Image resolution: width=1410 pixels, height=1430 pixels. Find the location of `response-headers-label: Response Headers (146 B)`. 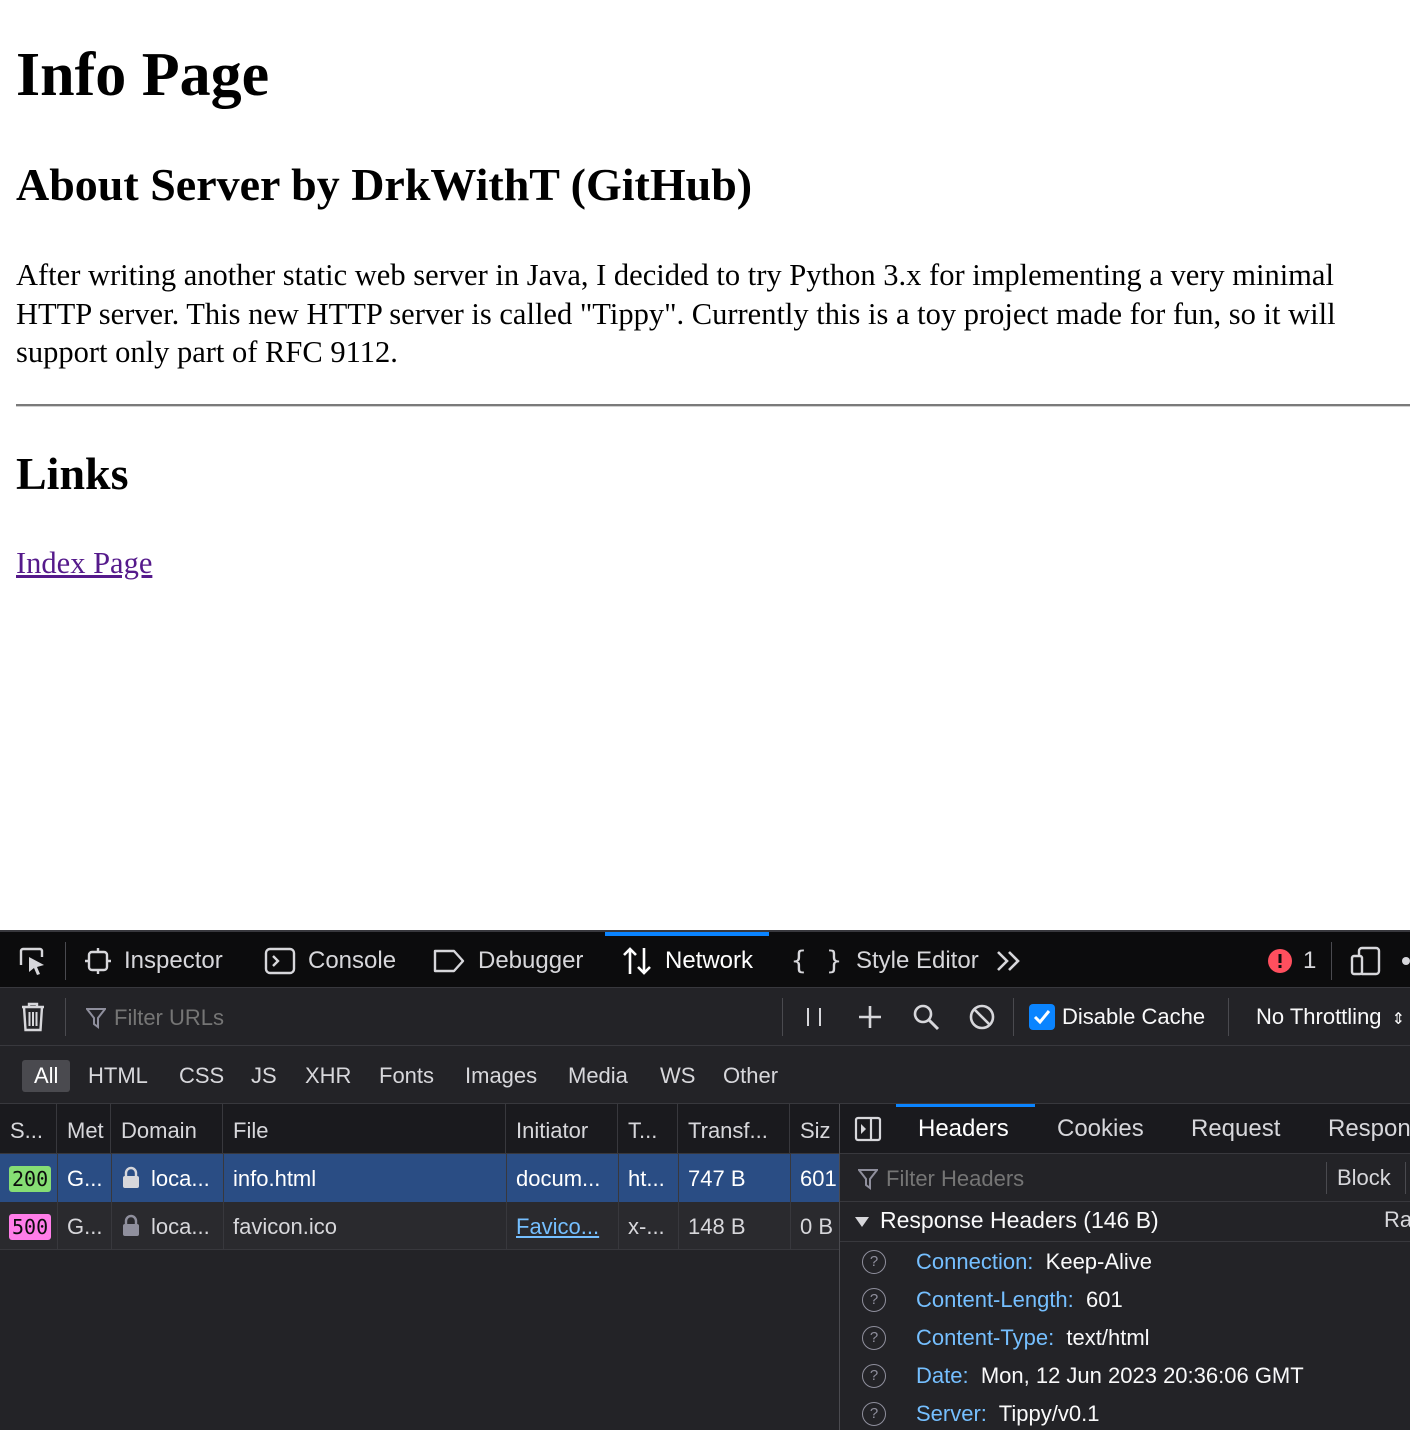

response-headers-label: Response Headers (146 B) is located at coordinates (1019, 1220).